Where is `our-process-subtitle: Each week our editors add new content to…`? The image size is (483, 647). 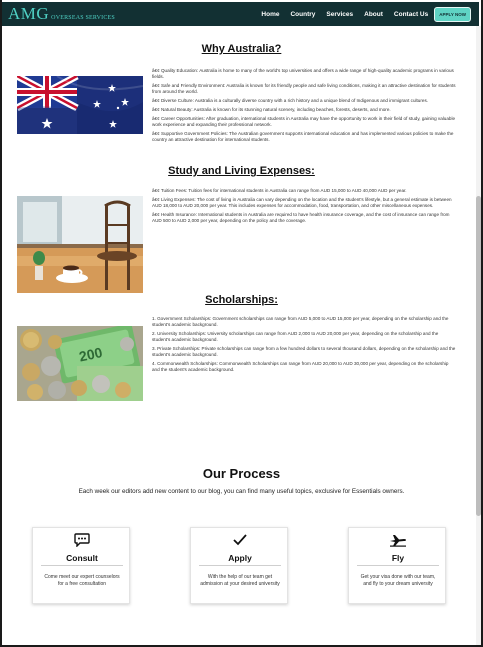
our-process-subtitle: Each week our editors add new content to… is located at coordinates (241, 491).